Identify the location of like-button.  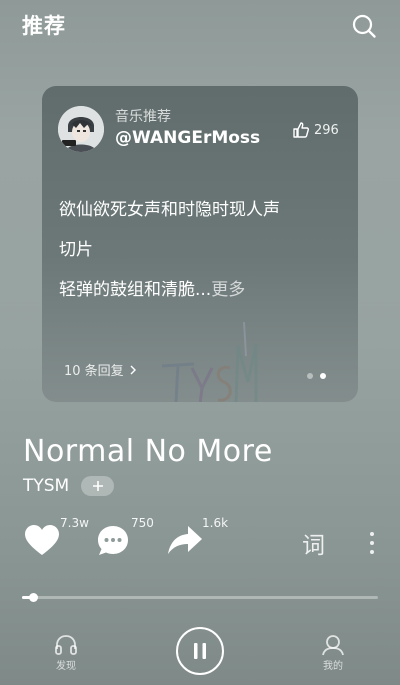
(43, 541).